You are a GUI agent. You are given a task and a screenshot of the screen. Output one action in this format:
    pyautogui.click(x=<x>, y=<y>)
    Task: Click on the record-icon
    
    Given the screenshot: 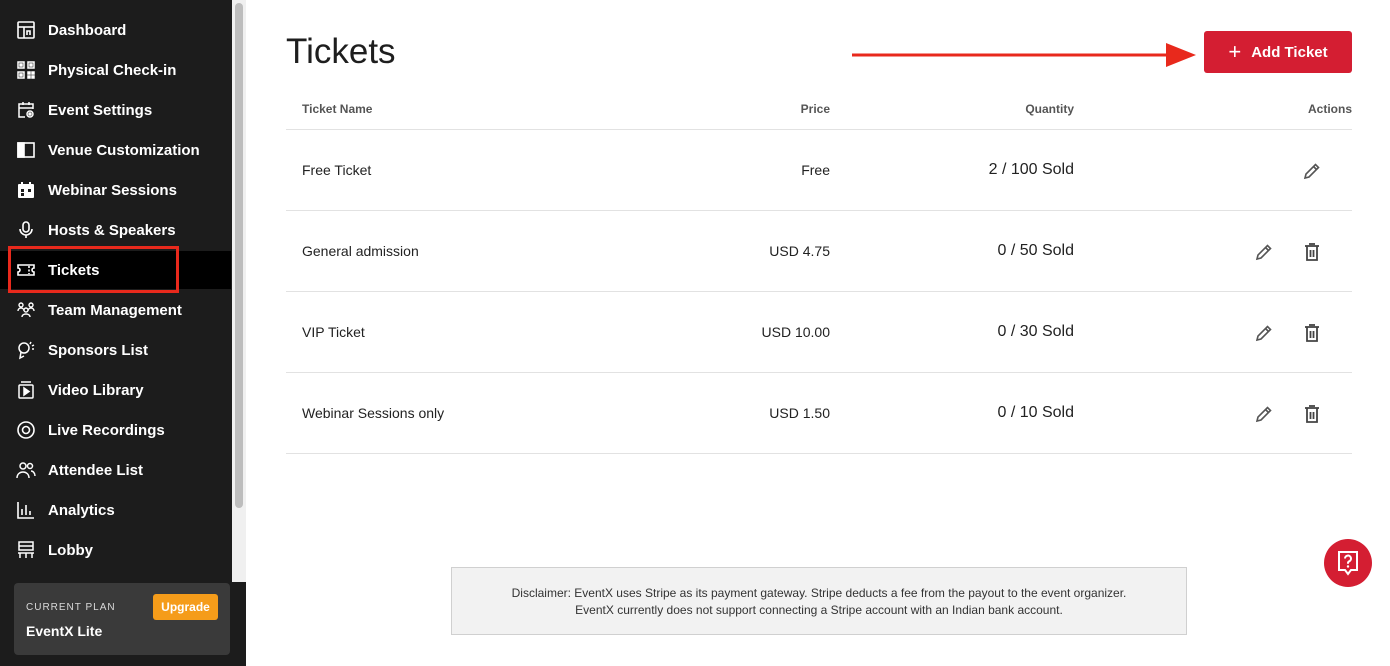 What is the action you would take?
    pyautogui.click(x=26, y=430)
    